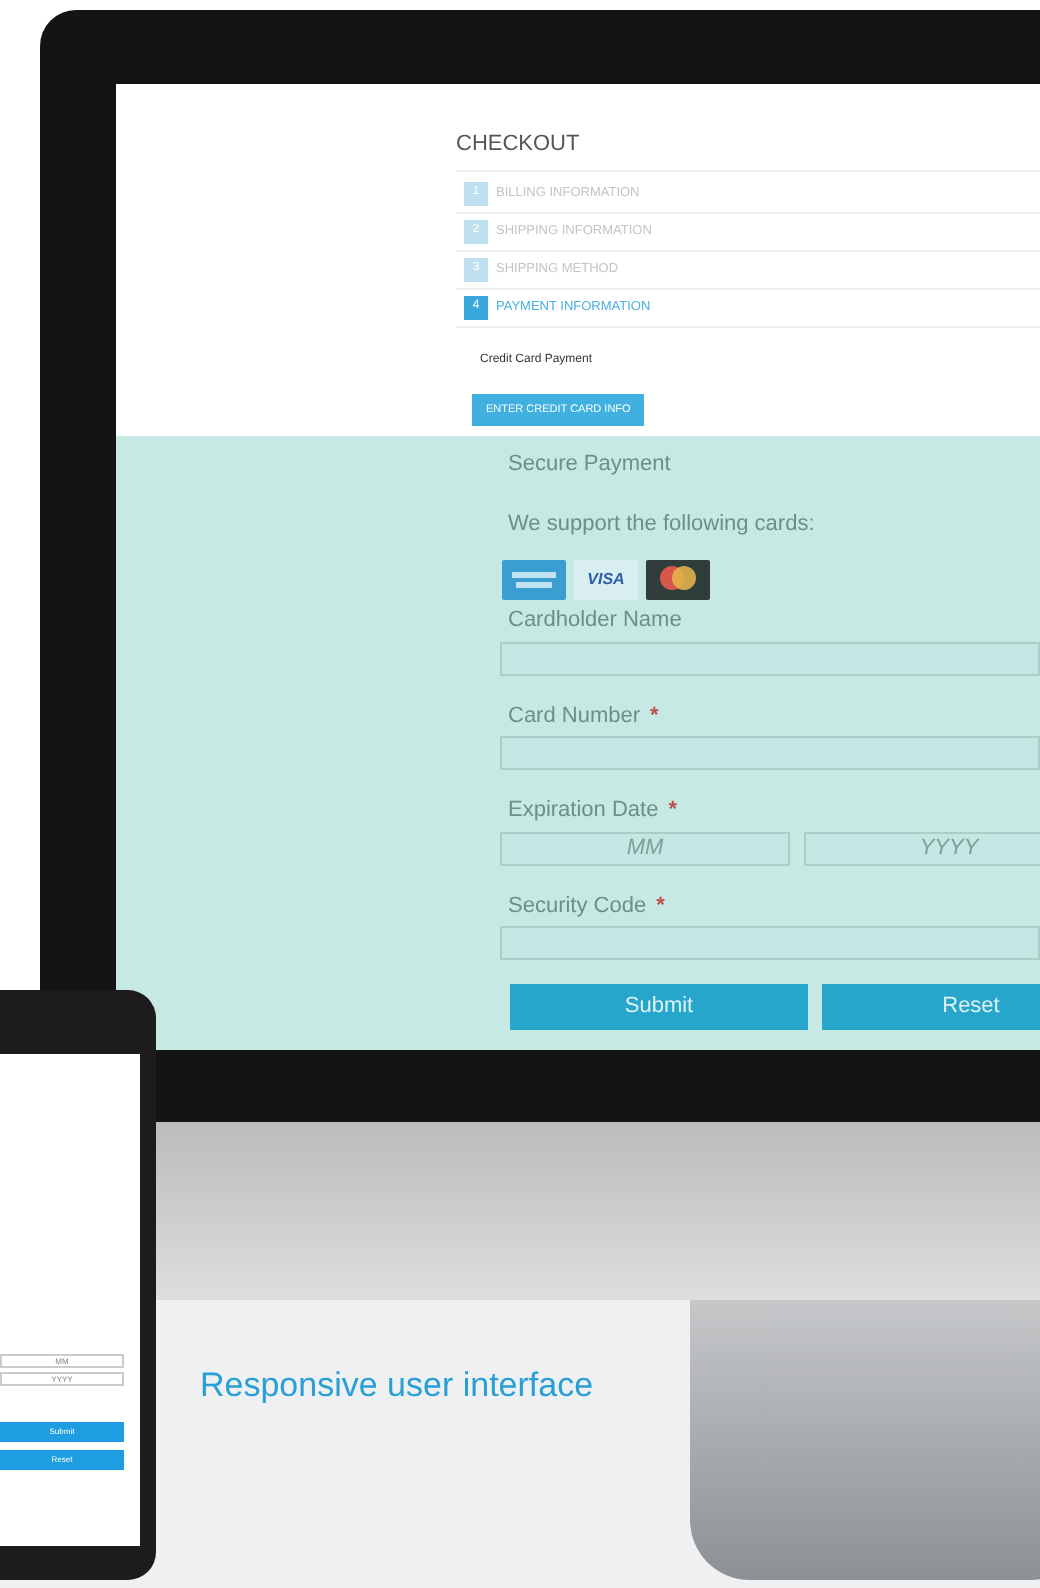  What do you see at coordinates (397, 1386) in the screenshot?
I see `caption: Responsive user interface` at bounding box center [397, 1386].